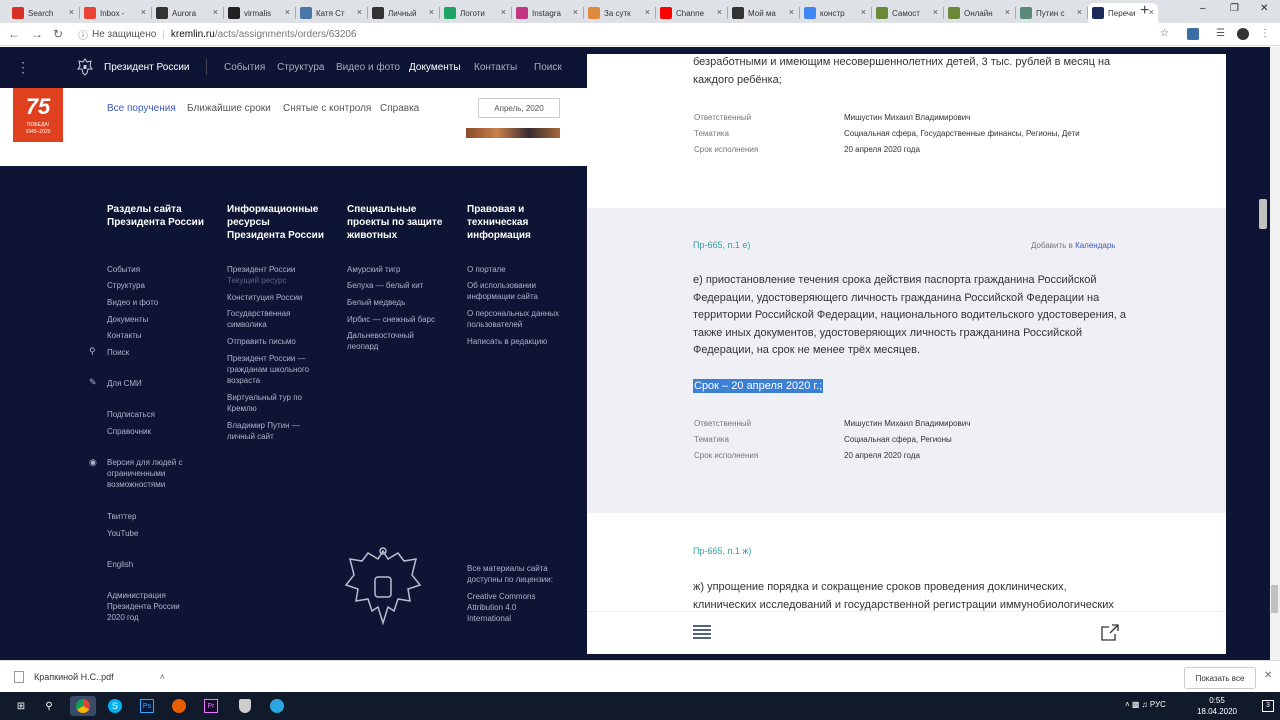 This screenshot has width=1280, height=720. Describe the element at coordinates (179, 706) in the screenshot. I see `firefox-icon` at that location.